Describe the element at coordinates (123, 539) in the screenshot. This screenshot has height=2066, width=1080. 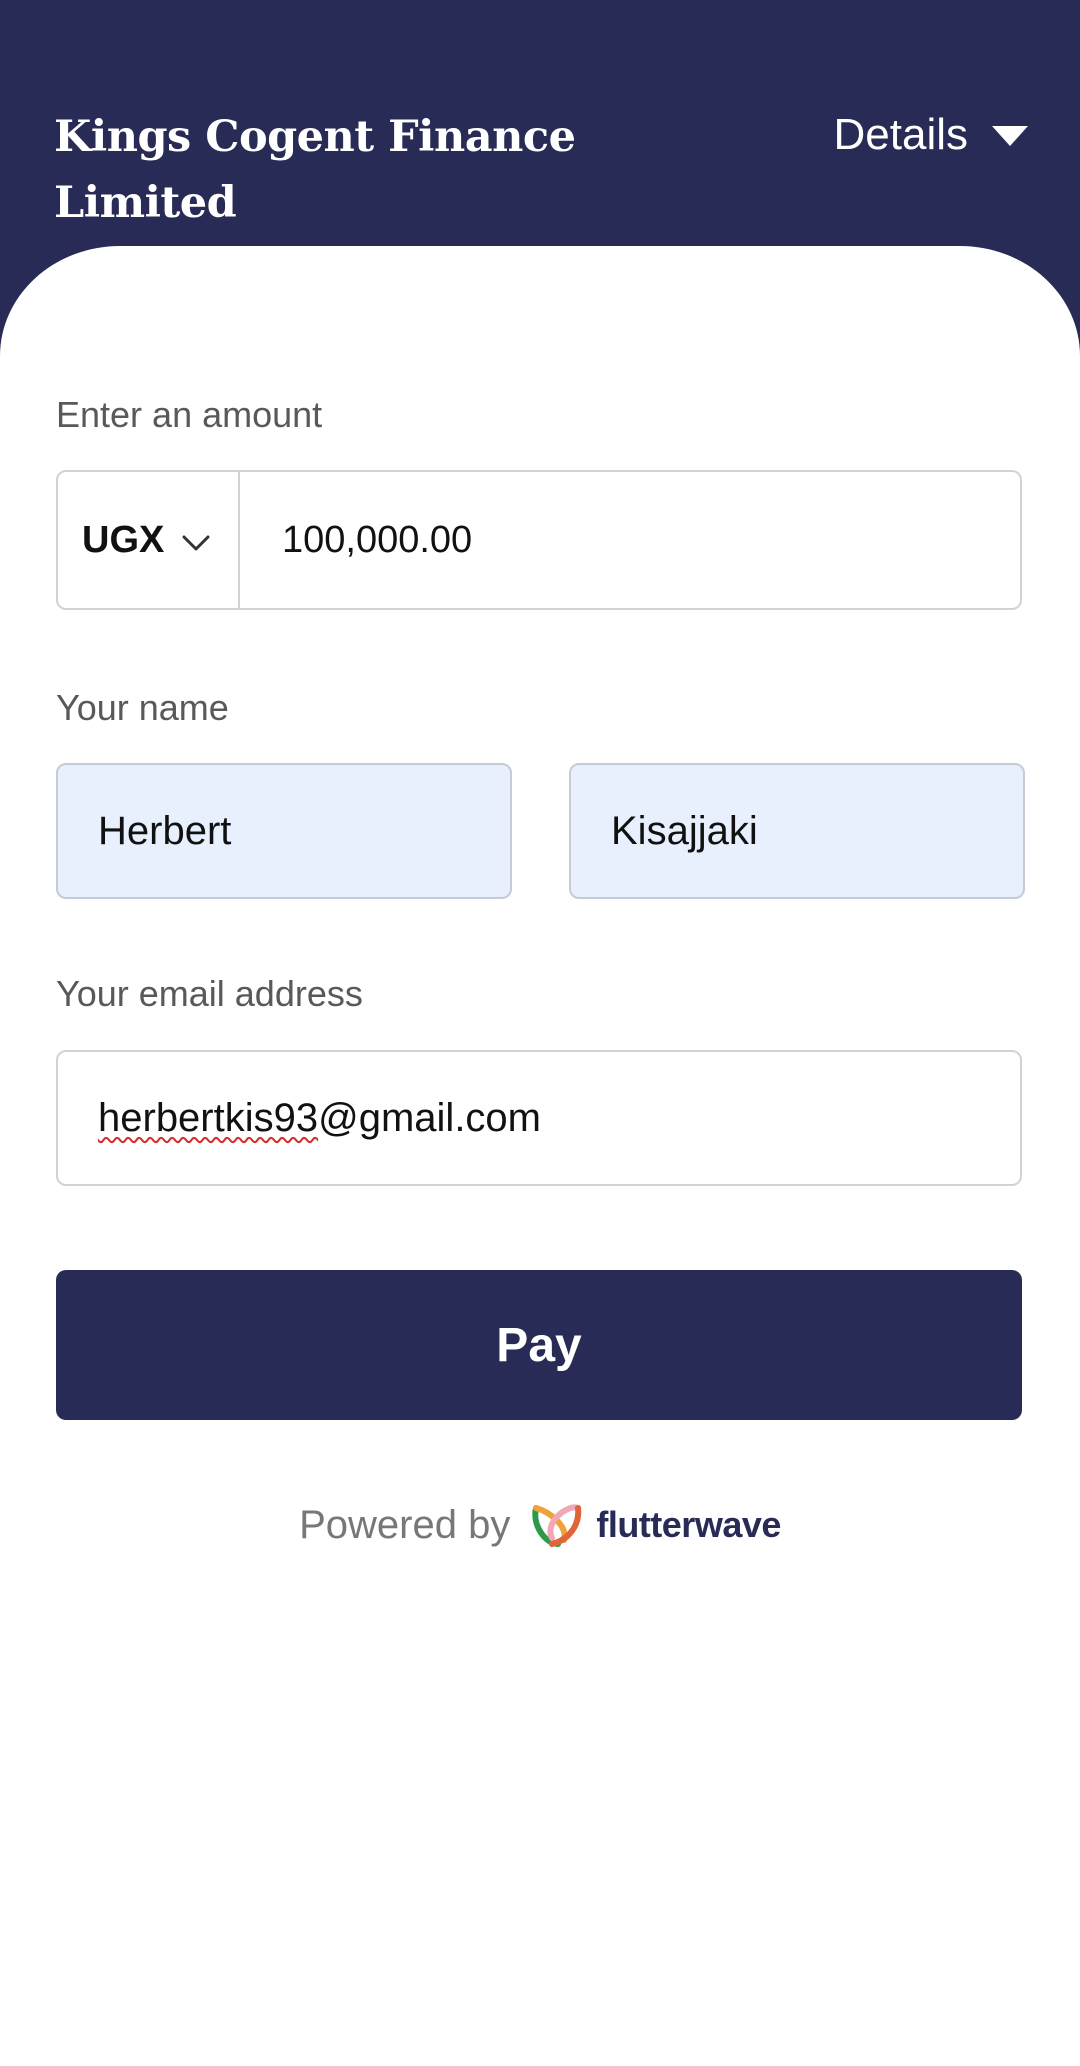
I see `currency-value: UGX` at that location.